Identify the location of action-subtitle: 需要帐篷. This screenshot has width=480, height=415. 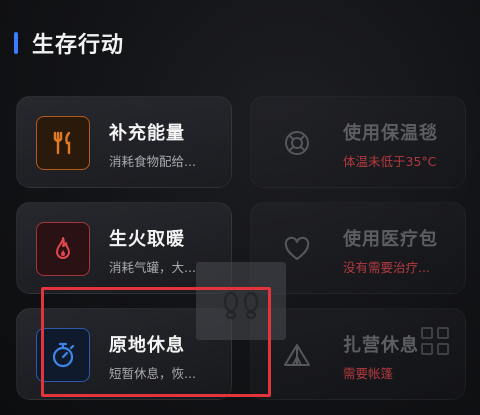
(368, 373).